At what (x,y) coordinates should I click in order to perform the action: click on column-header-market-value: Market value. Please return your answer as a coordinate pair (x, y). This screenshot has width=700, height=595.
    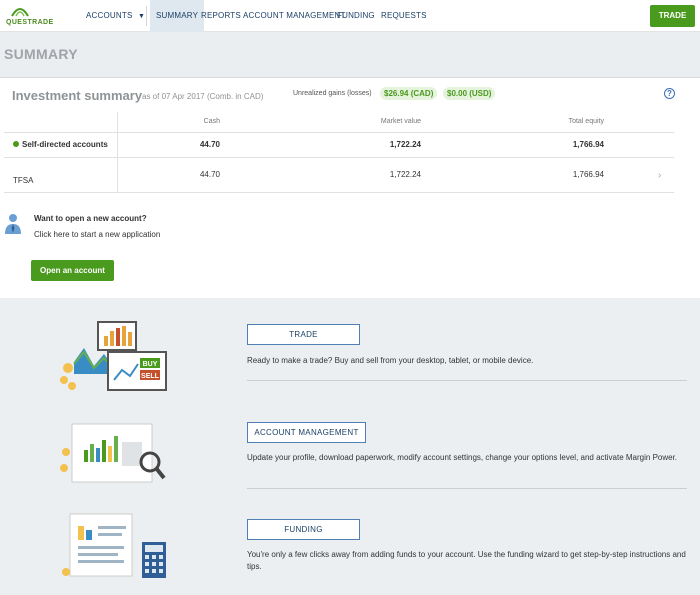
    Looking at the image, I should click on (400, 121).